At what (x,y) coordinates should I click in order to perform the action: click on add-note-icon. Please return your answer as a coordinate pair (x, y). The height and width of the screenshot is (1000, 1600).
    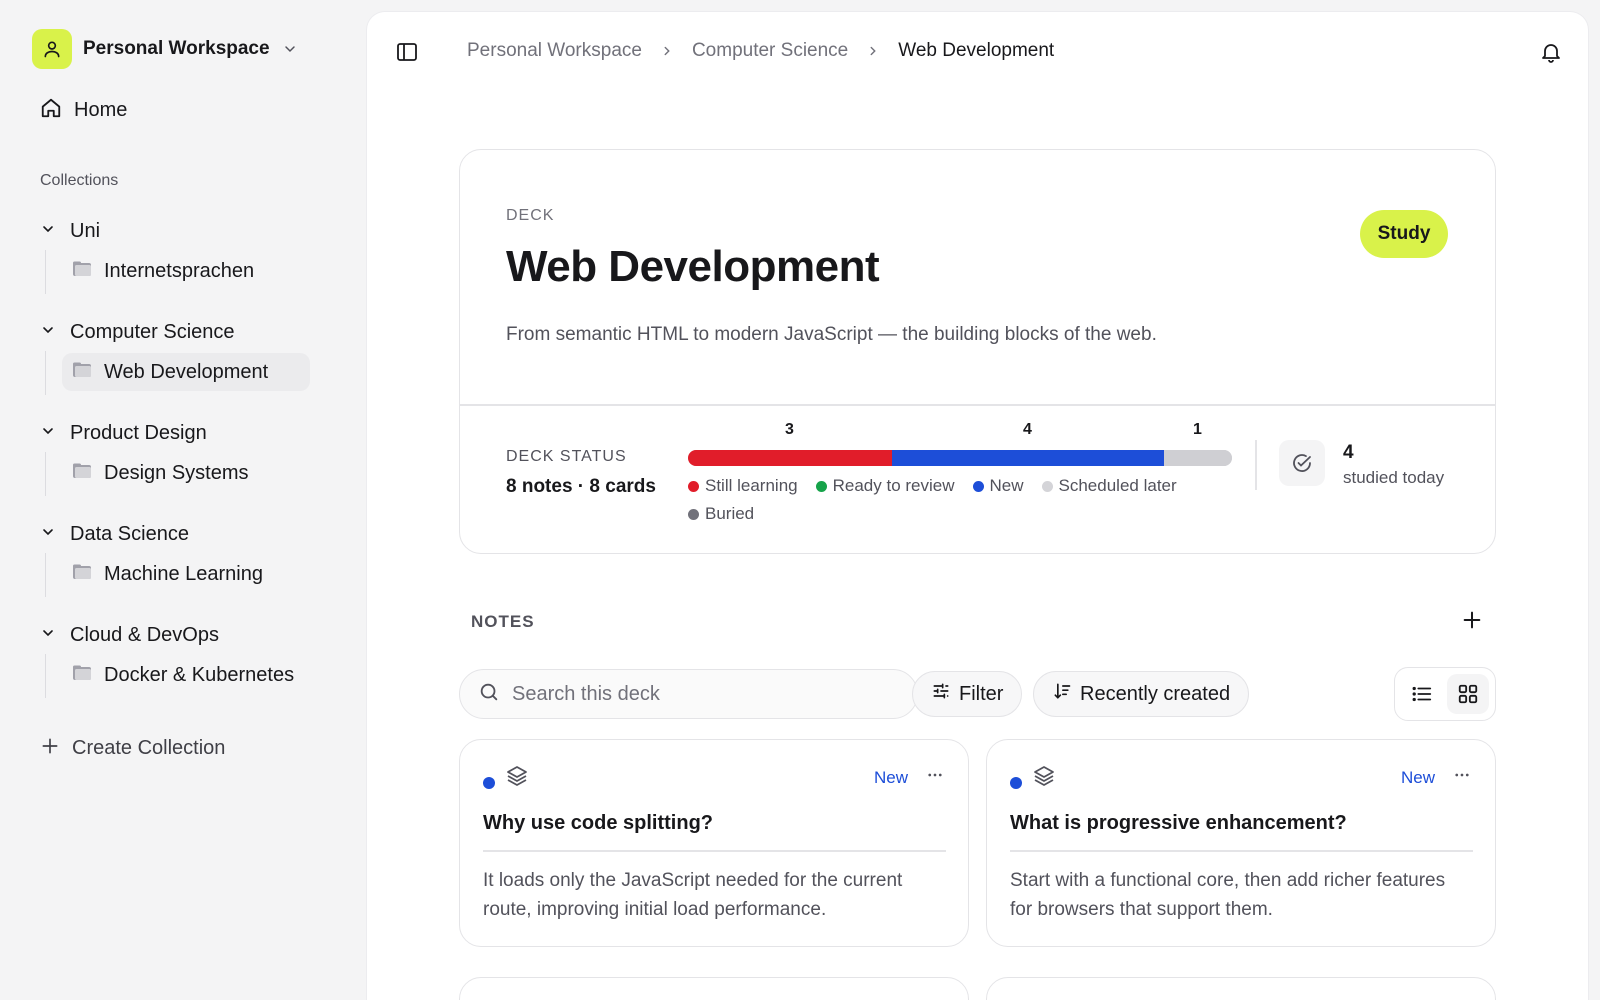
    Looking at the image, I should click on (1472, 622).